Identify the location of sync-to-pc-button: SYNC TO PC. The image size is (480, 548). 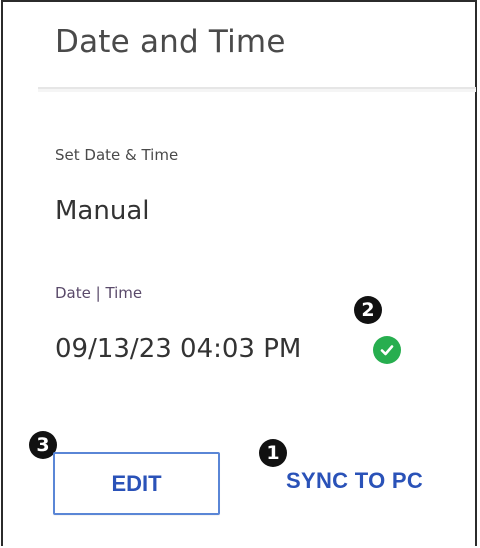
(354, 481).